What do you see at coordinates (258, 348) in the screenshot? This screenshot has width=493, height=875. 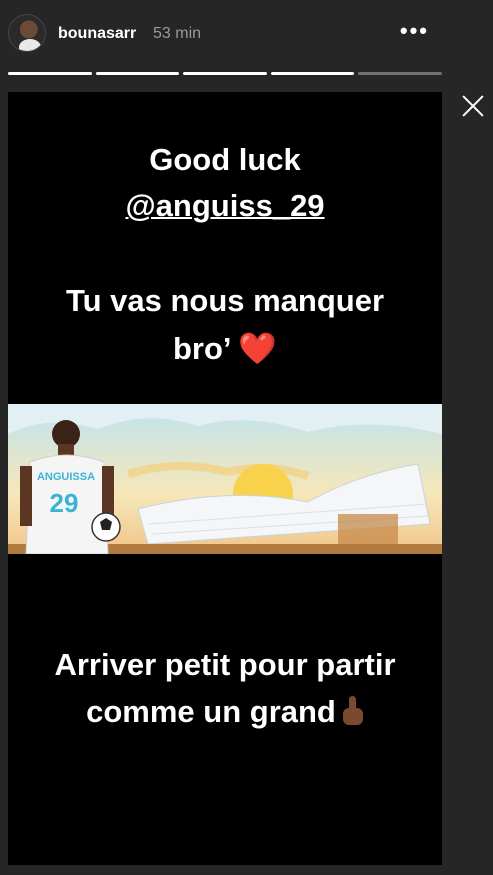 I see `heart-icon: ❤️` at bounding box center [258, 348].